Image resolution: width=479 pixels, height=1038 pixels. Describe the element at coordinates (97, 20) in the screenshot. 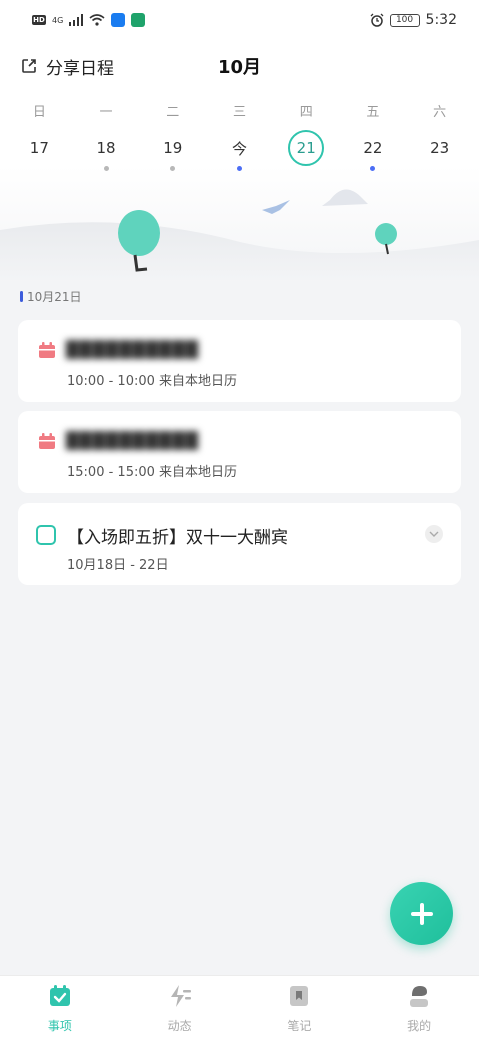

I see `wifi-icon` at that location.